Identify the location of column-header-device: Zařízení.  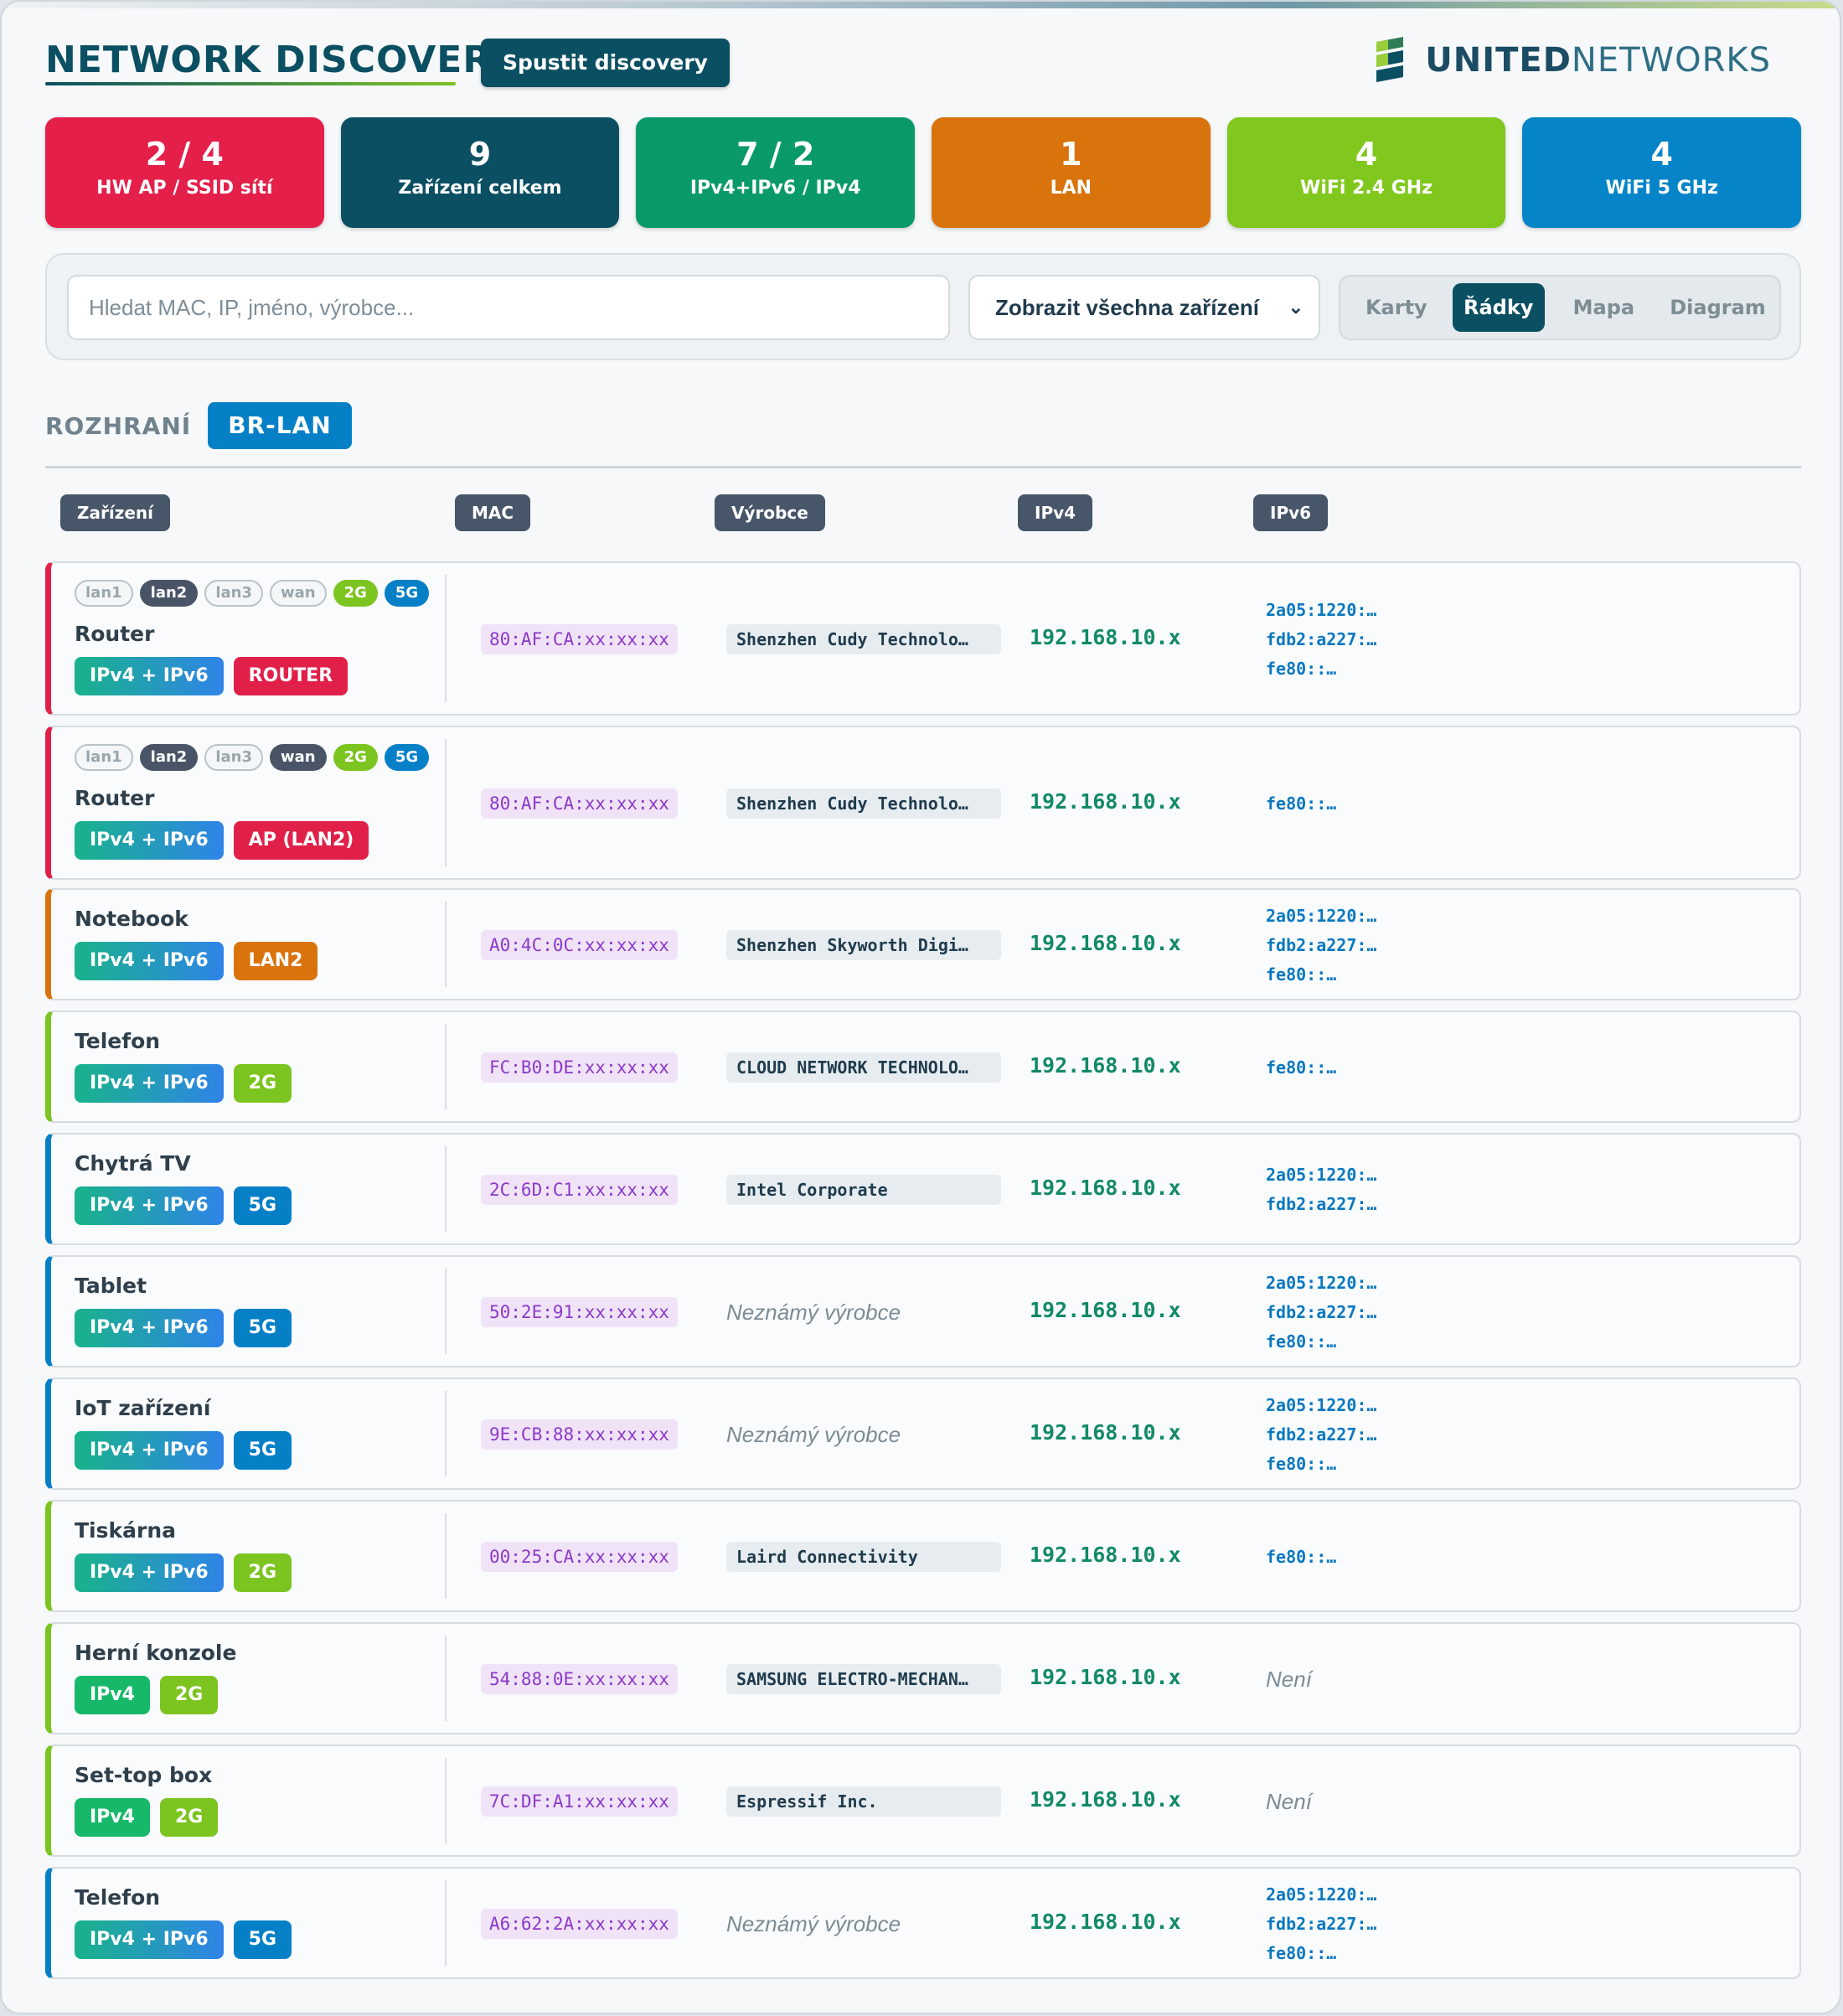
(116, 512).